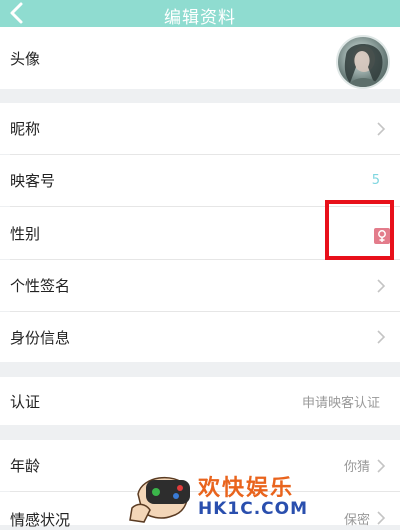 This screenshot has height=530, width=400. Describe the element at coordinates (363, 65) in the screenshot. I see `avatar-photo-icon` at that location.